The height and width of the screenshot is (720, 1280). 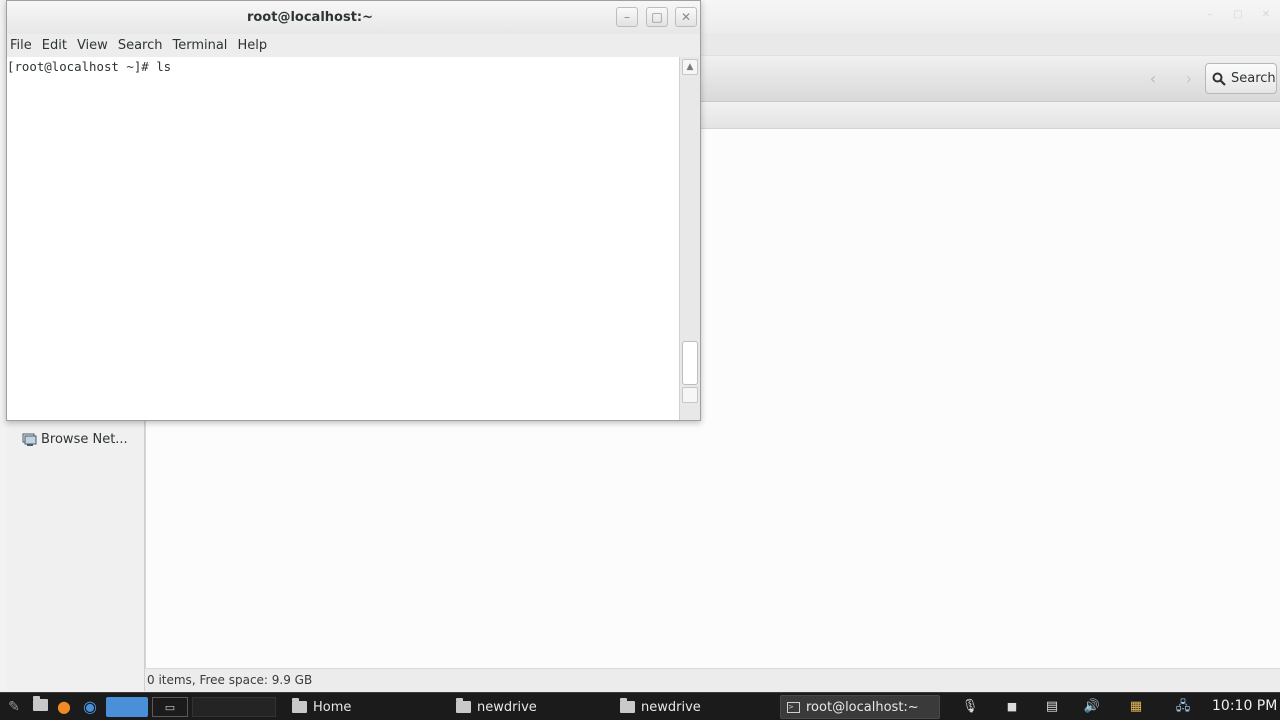 I want to click on file-manager-toolbar: ‹ › Search, so click(x=990, y=79).